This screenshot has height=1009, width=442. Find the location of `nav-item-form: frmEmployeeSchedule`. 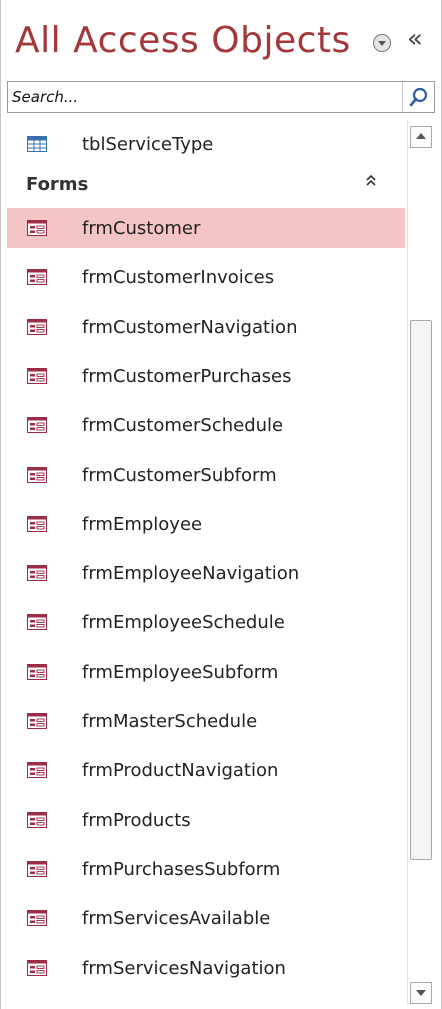

nav-item-form: frmEmployeeSchedule is located at coordinates (206, 622).